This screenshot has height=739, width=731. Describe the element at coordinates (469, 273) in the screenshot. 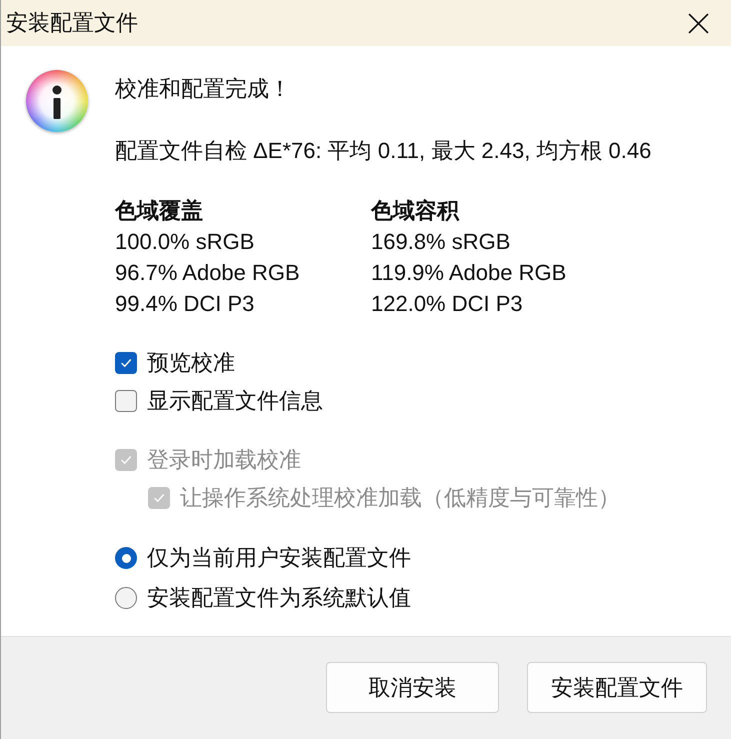

I see `gamut-value: 119.9% Adobe RGB` at that location.